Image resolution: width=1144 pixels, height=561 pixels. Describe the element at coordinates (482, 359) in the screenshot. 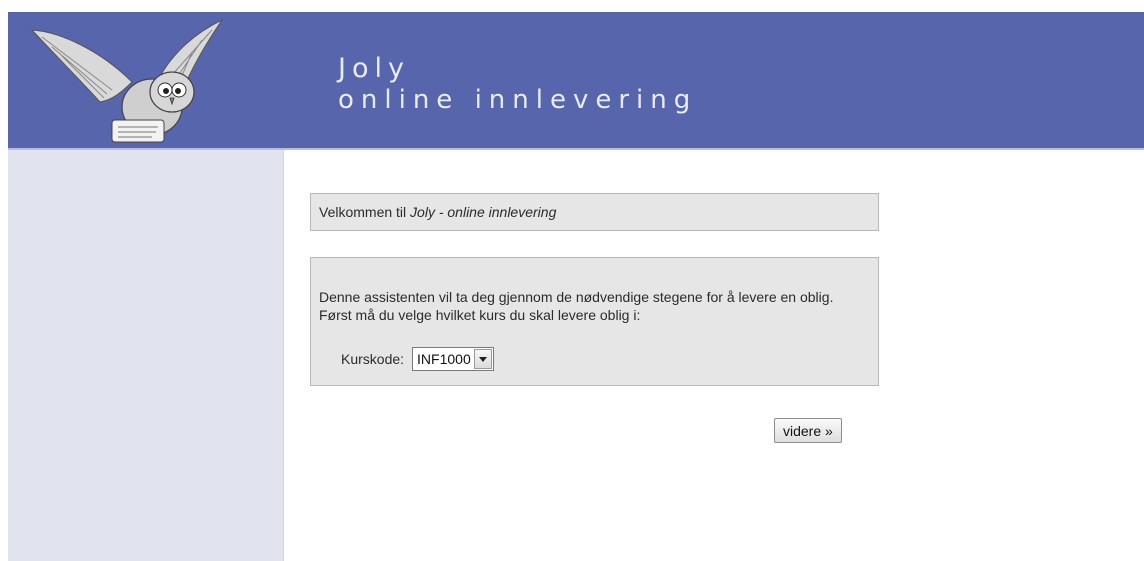

I see `chevron-down-icon` at that location.